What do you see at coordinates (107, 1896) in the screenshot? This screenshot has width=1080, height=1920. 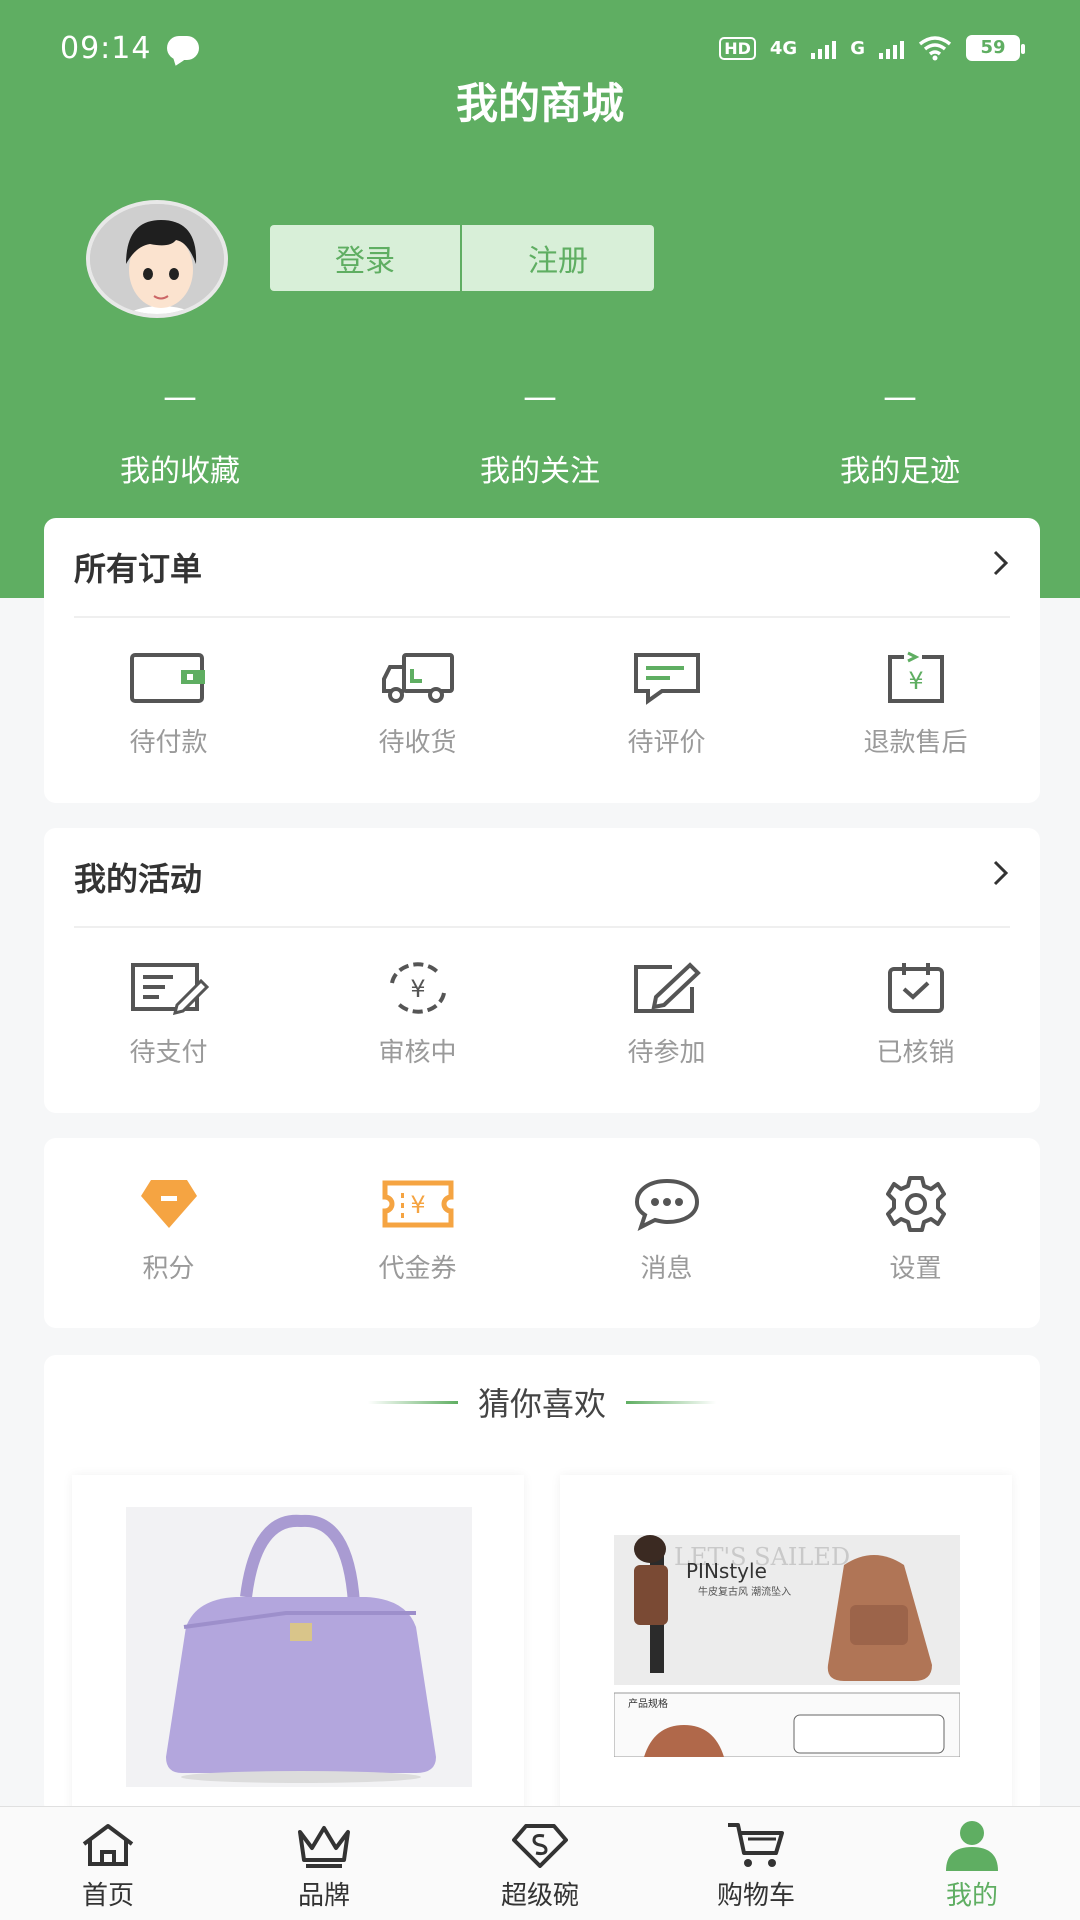 I see `tab-home-label: 首页` at bounding box center [107, 1896].